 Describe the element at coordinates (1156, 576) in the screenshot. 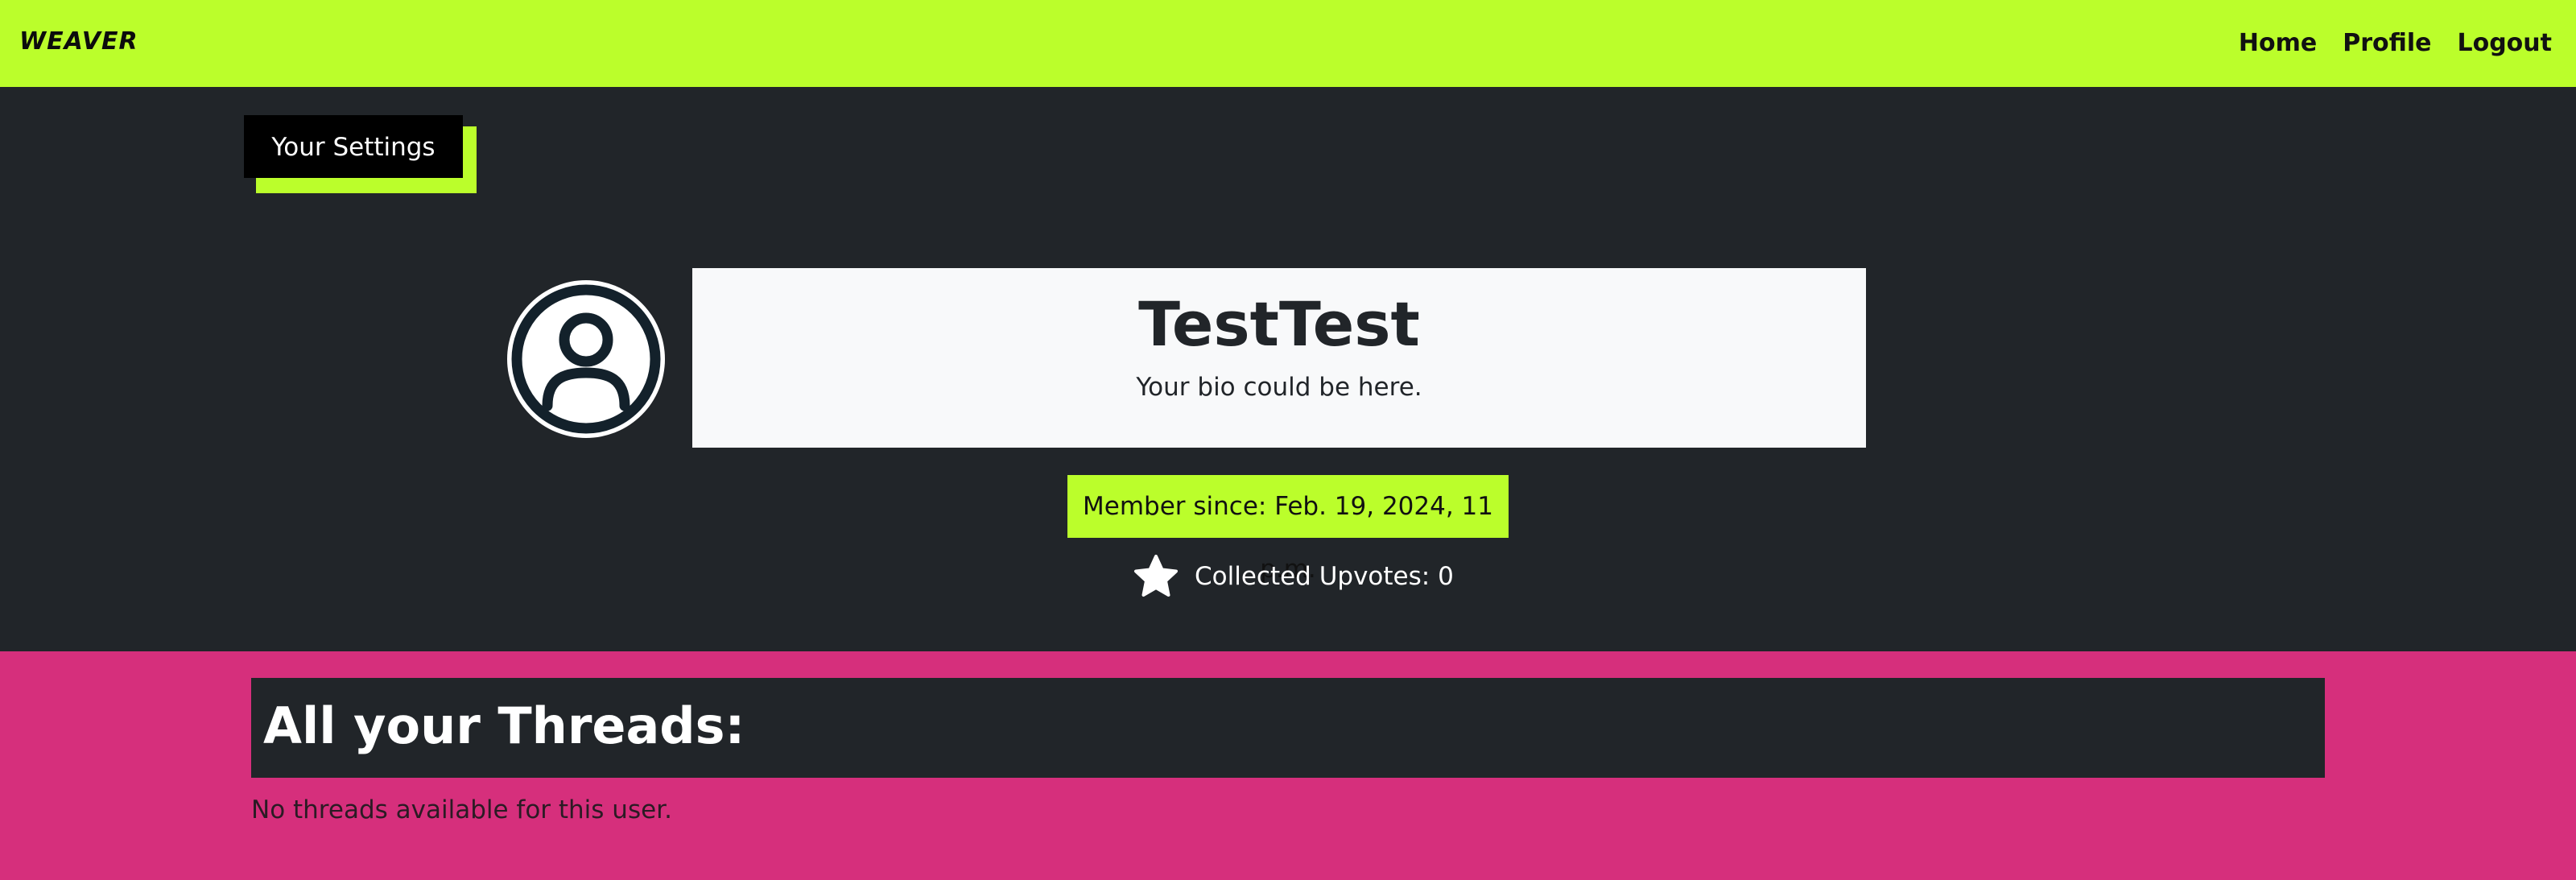

I see `star-icon` at that location.